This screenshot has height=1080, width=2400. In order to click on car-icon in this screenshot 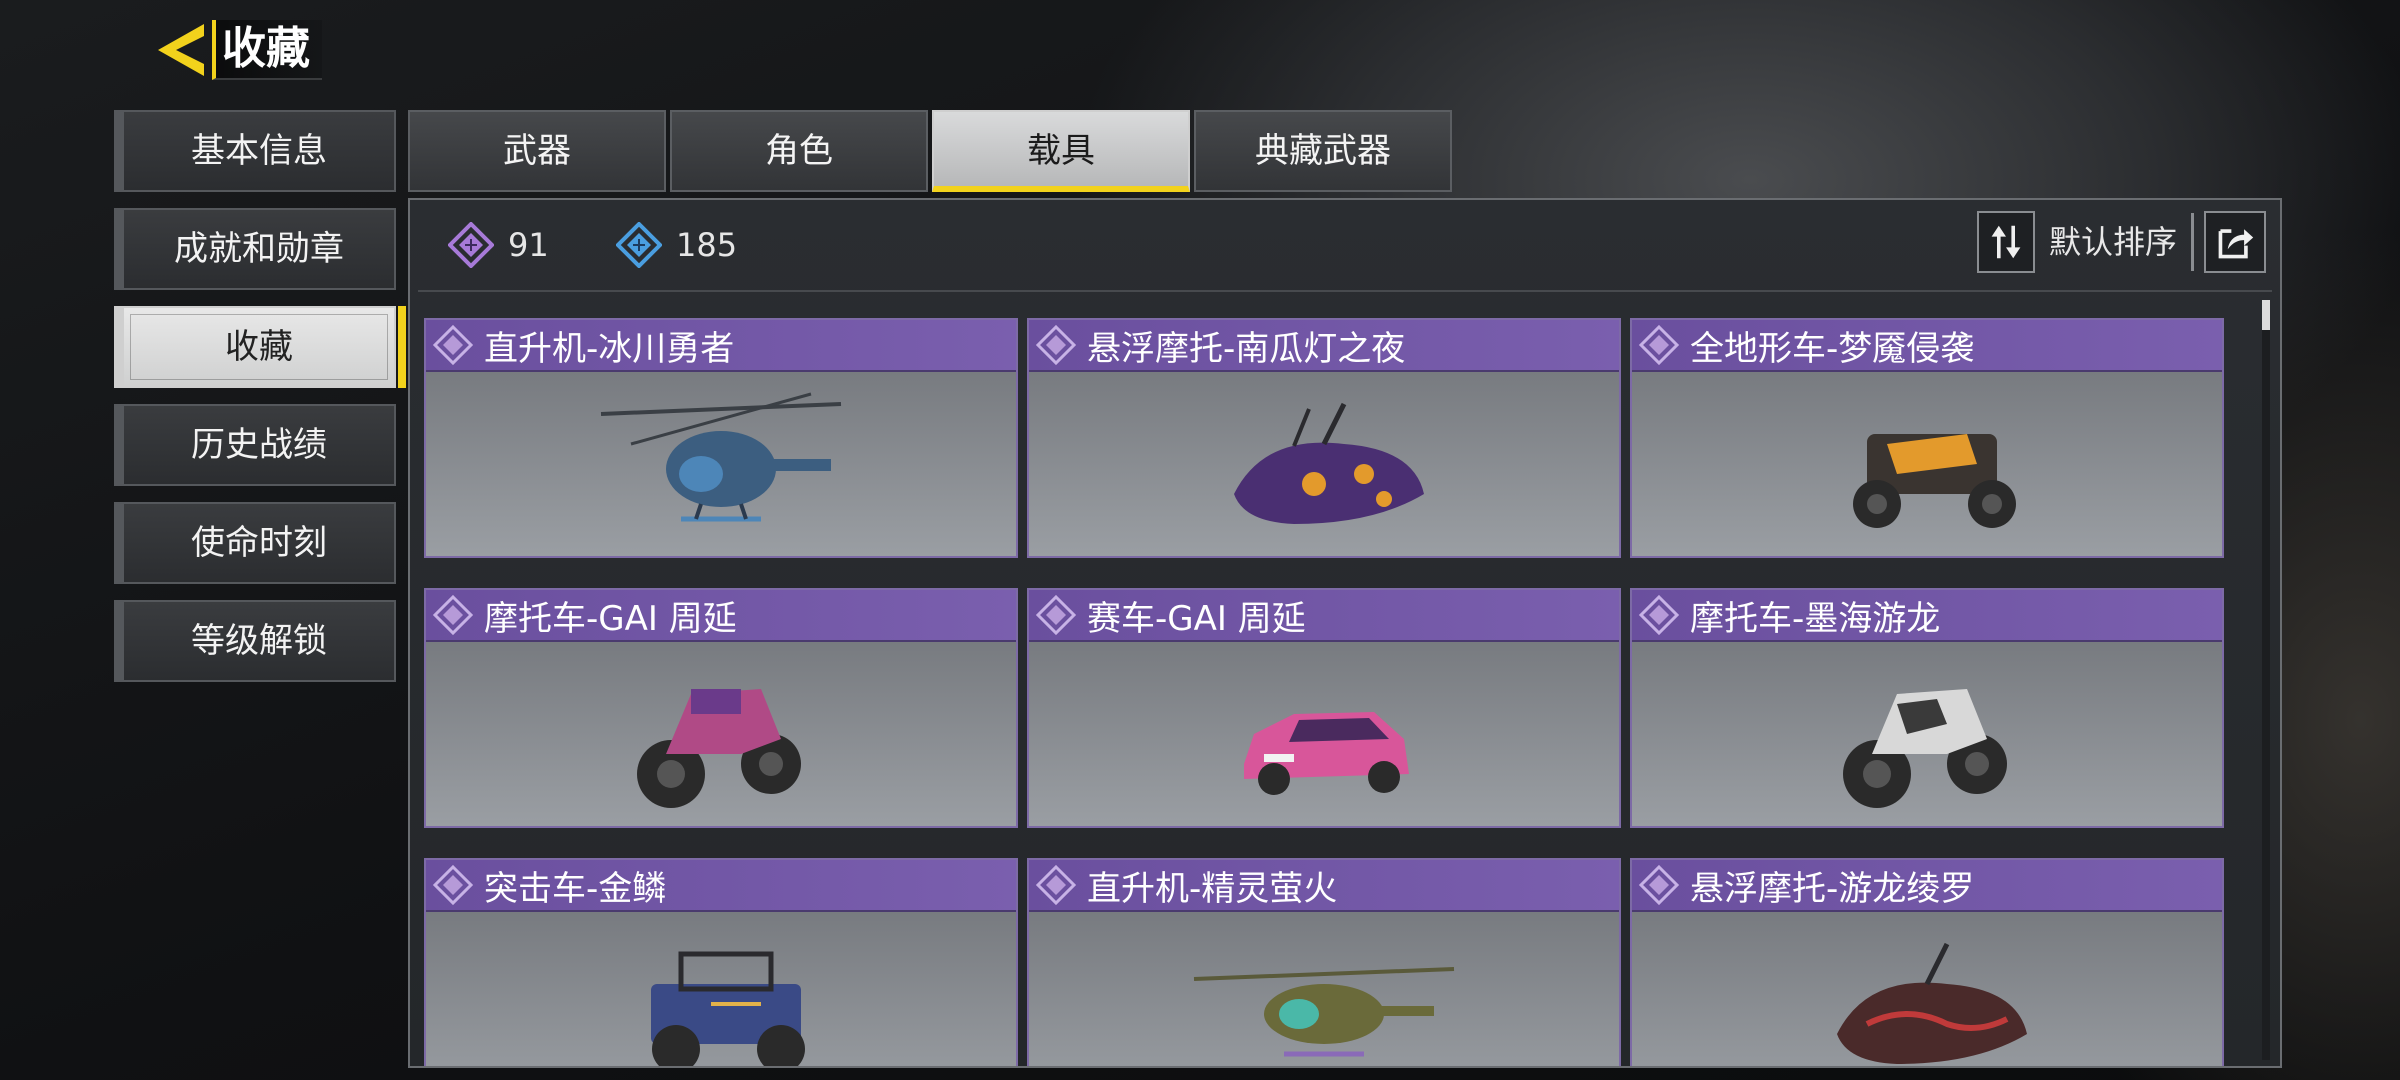, I will do `click(1326, 753)`.